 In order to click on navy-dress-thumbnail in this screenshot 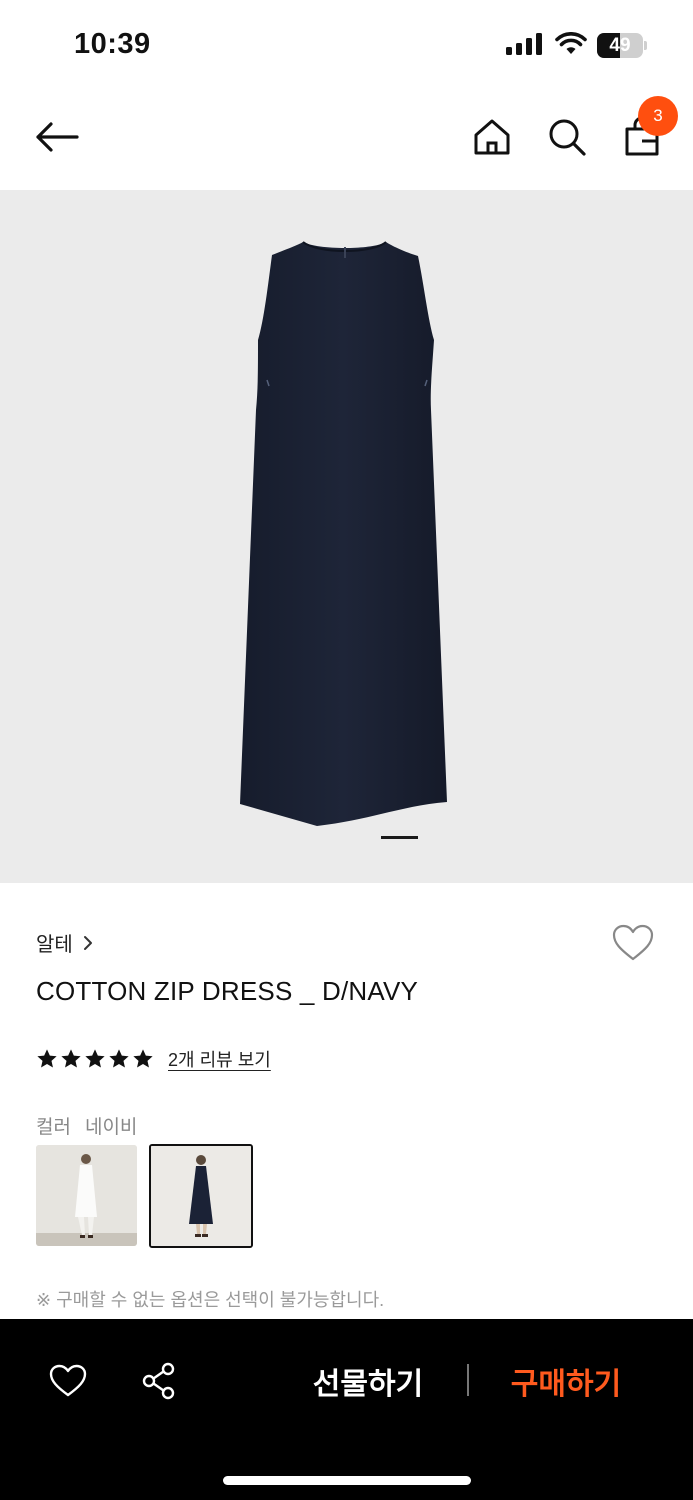, I will do `click(201, 1196)`.